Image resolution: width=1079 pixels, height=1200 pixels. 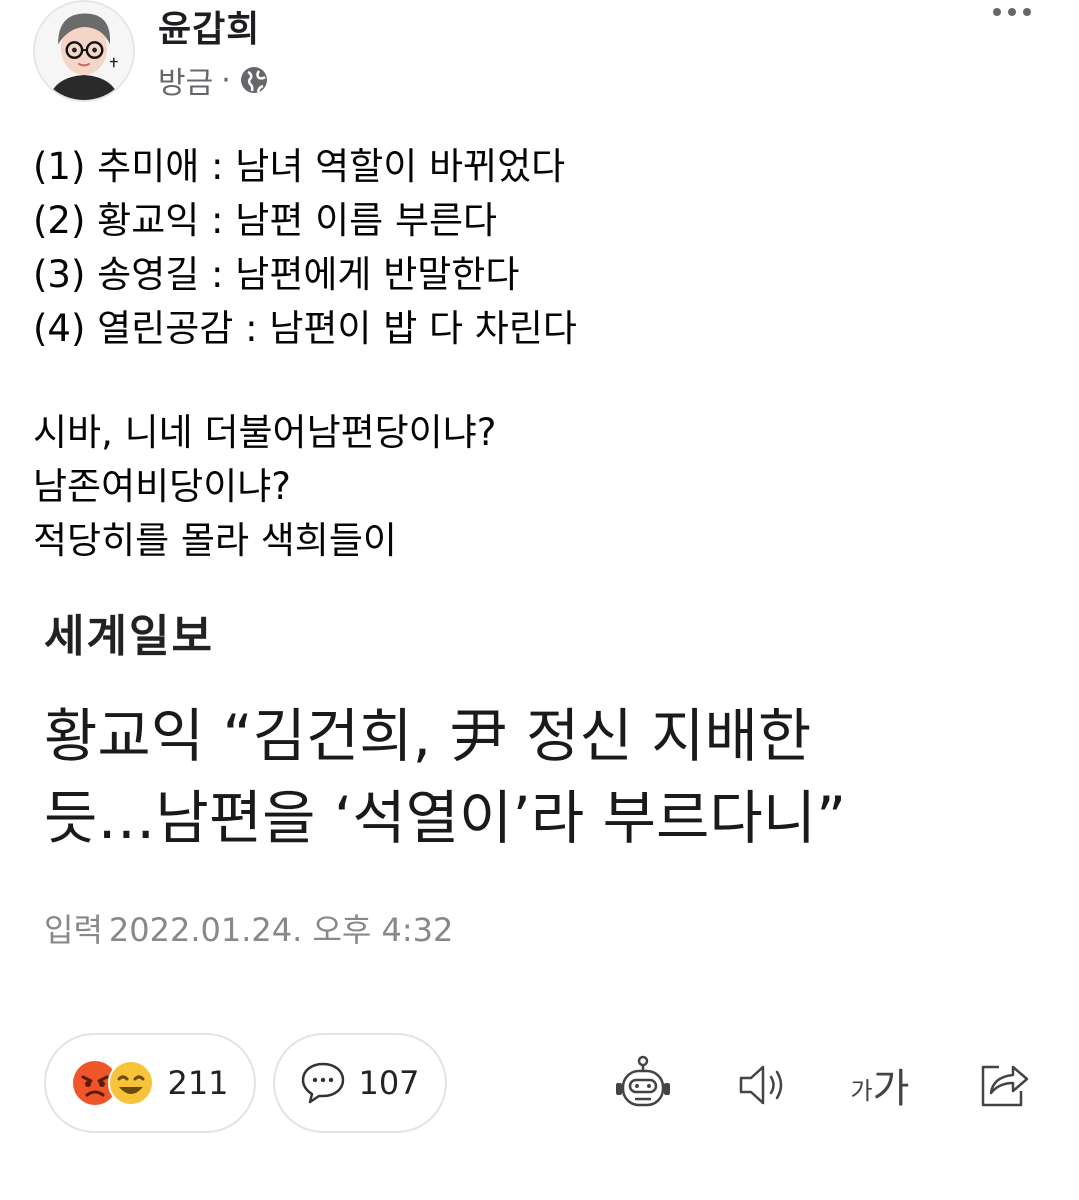 I want to click on comments-button: 107, so click(x=360, y=1083).